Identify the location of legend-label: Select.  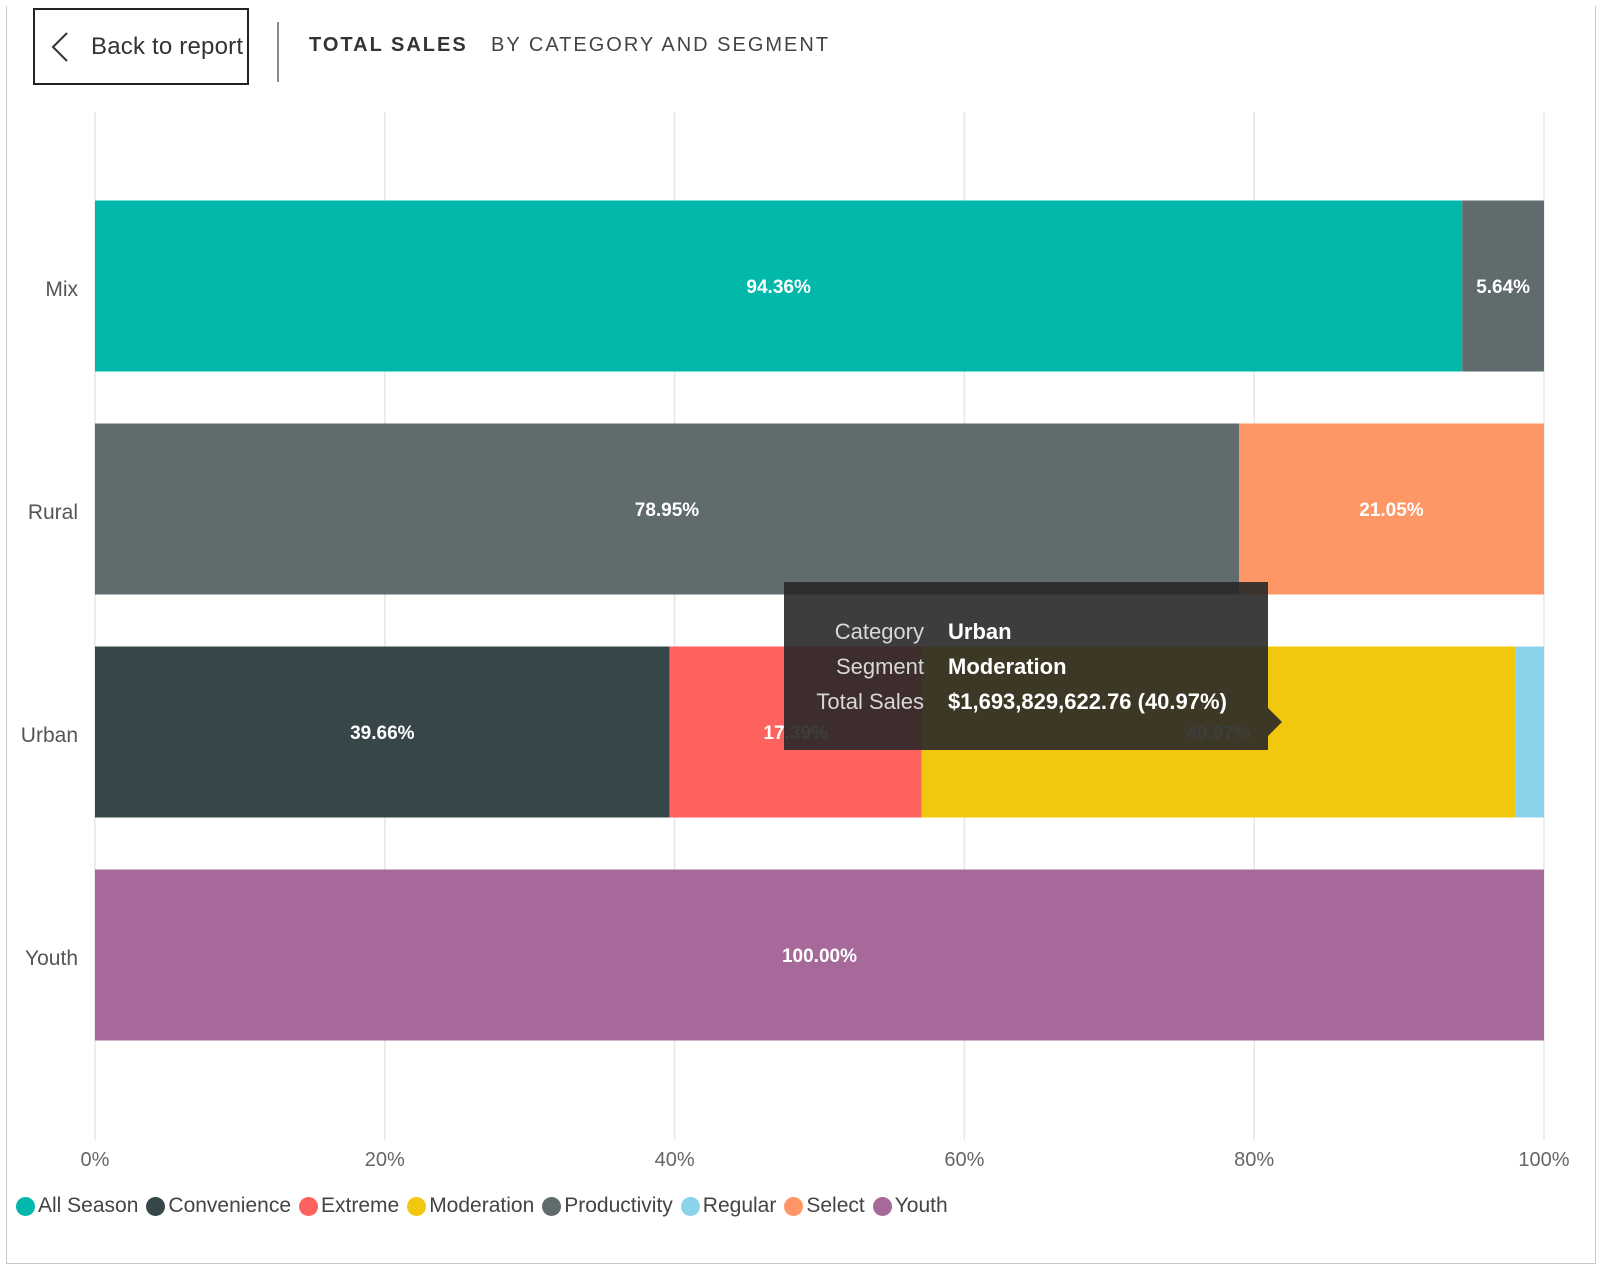
(835, 1205).